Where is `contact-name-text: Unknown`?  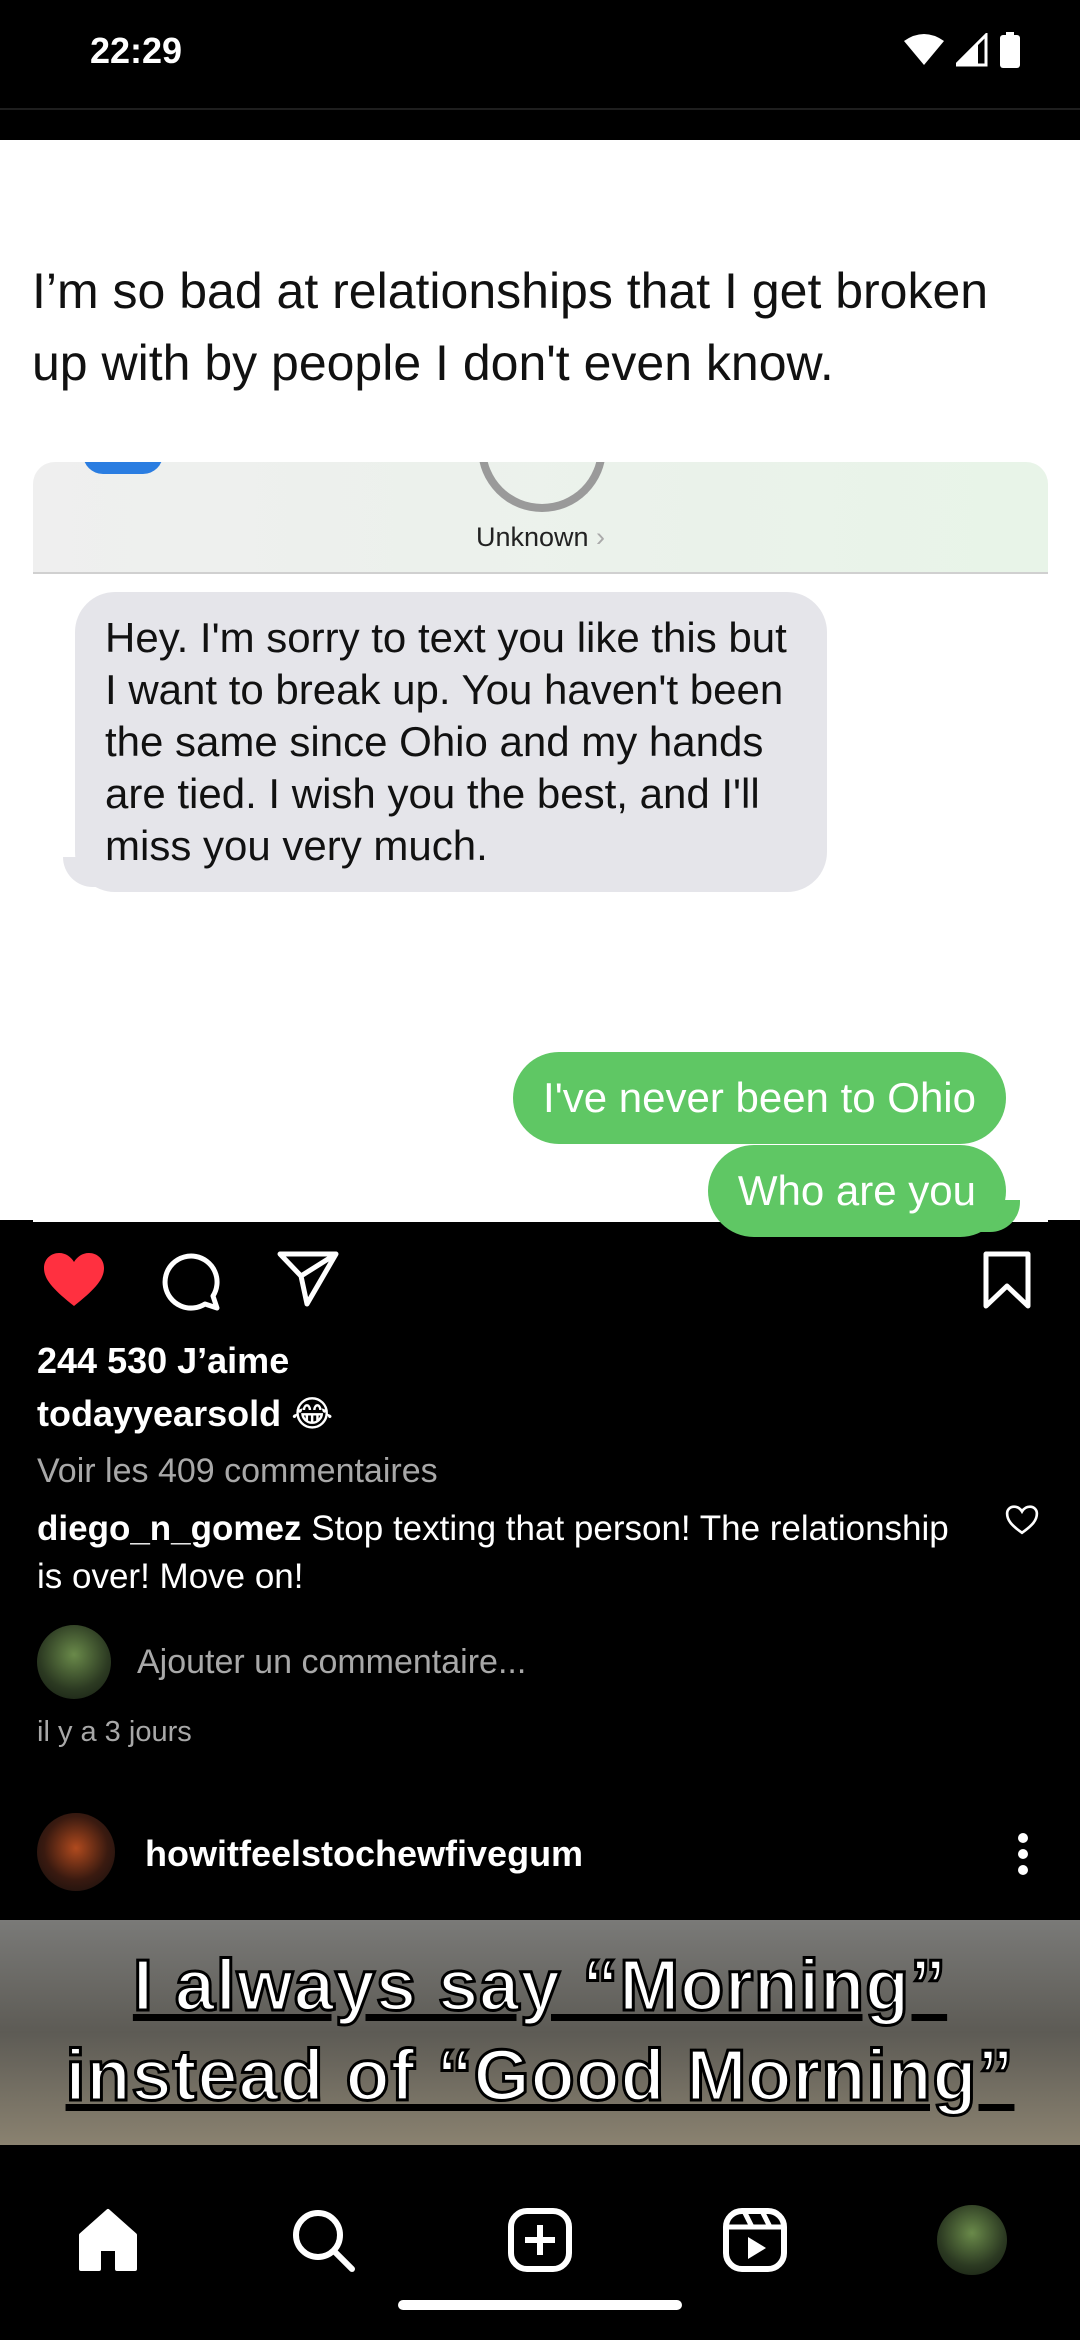
contact-name-text: Unknown is located at coordinates (532, 537).